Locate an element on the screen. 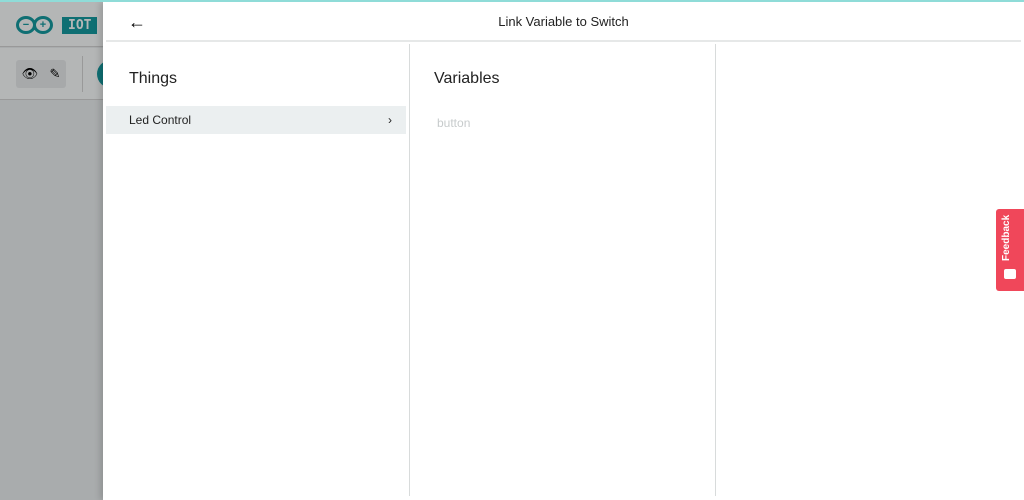 The width and height of the screenshot is (1024, 500). panel-title: Link Variable to Switch is located at coordinates (563, 21).